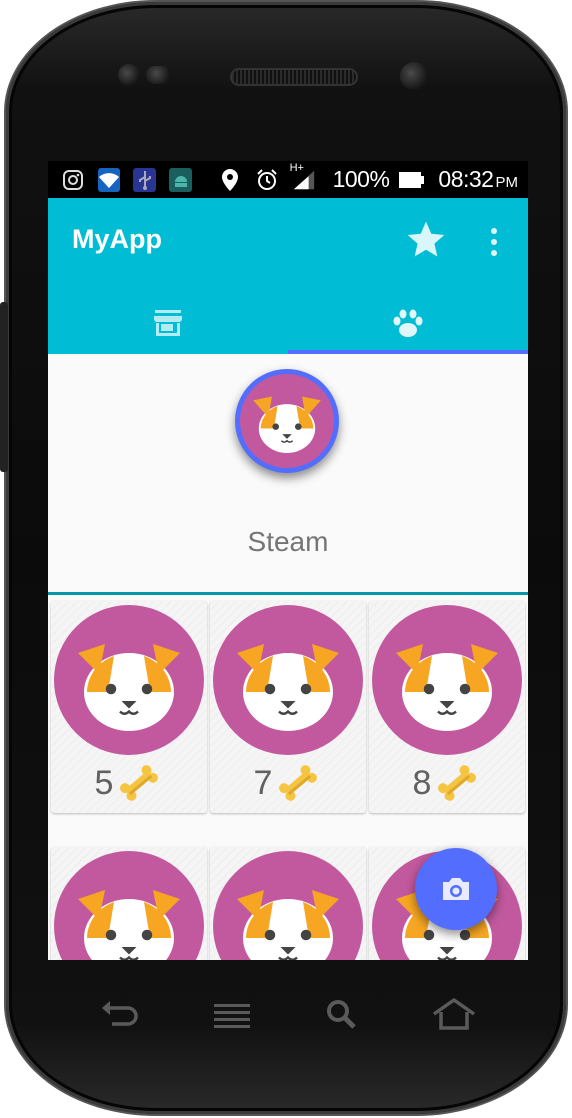  I want to click on clock-time: 08:32, so click(466, 179).